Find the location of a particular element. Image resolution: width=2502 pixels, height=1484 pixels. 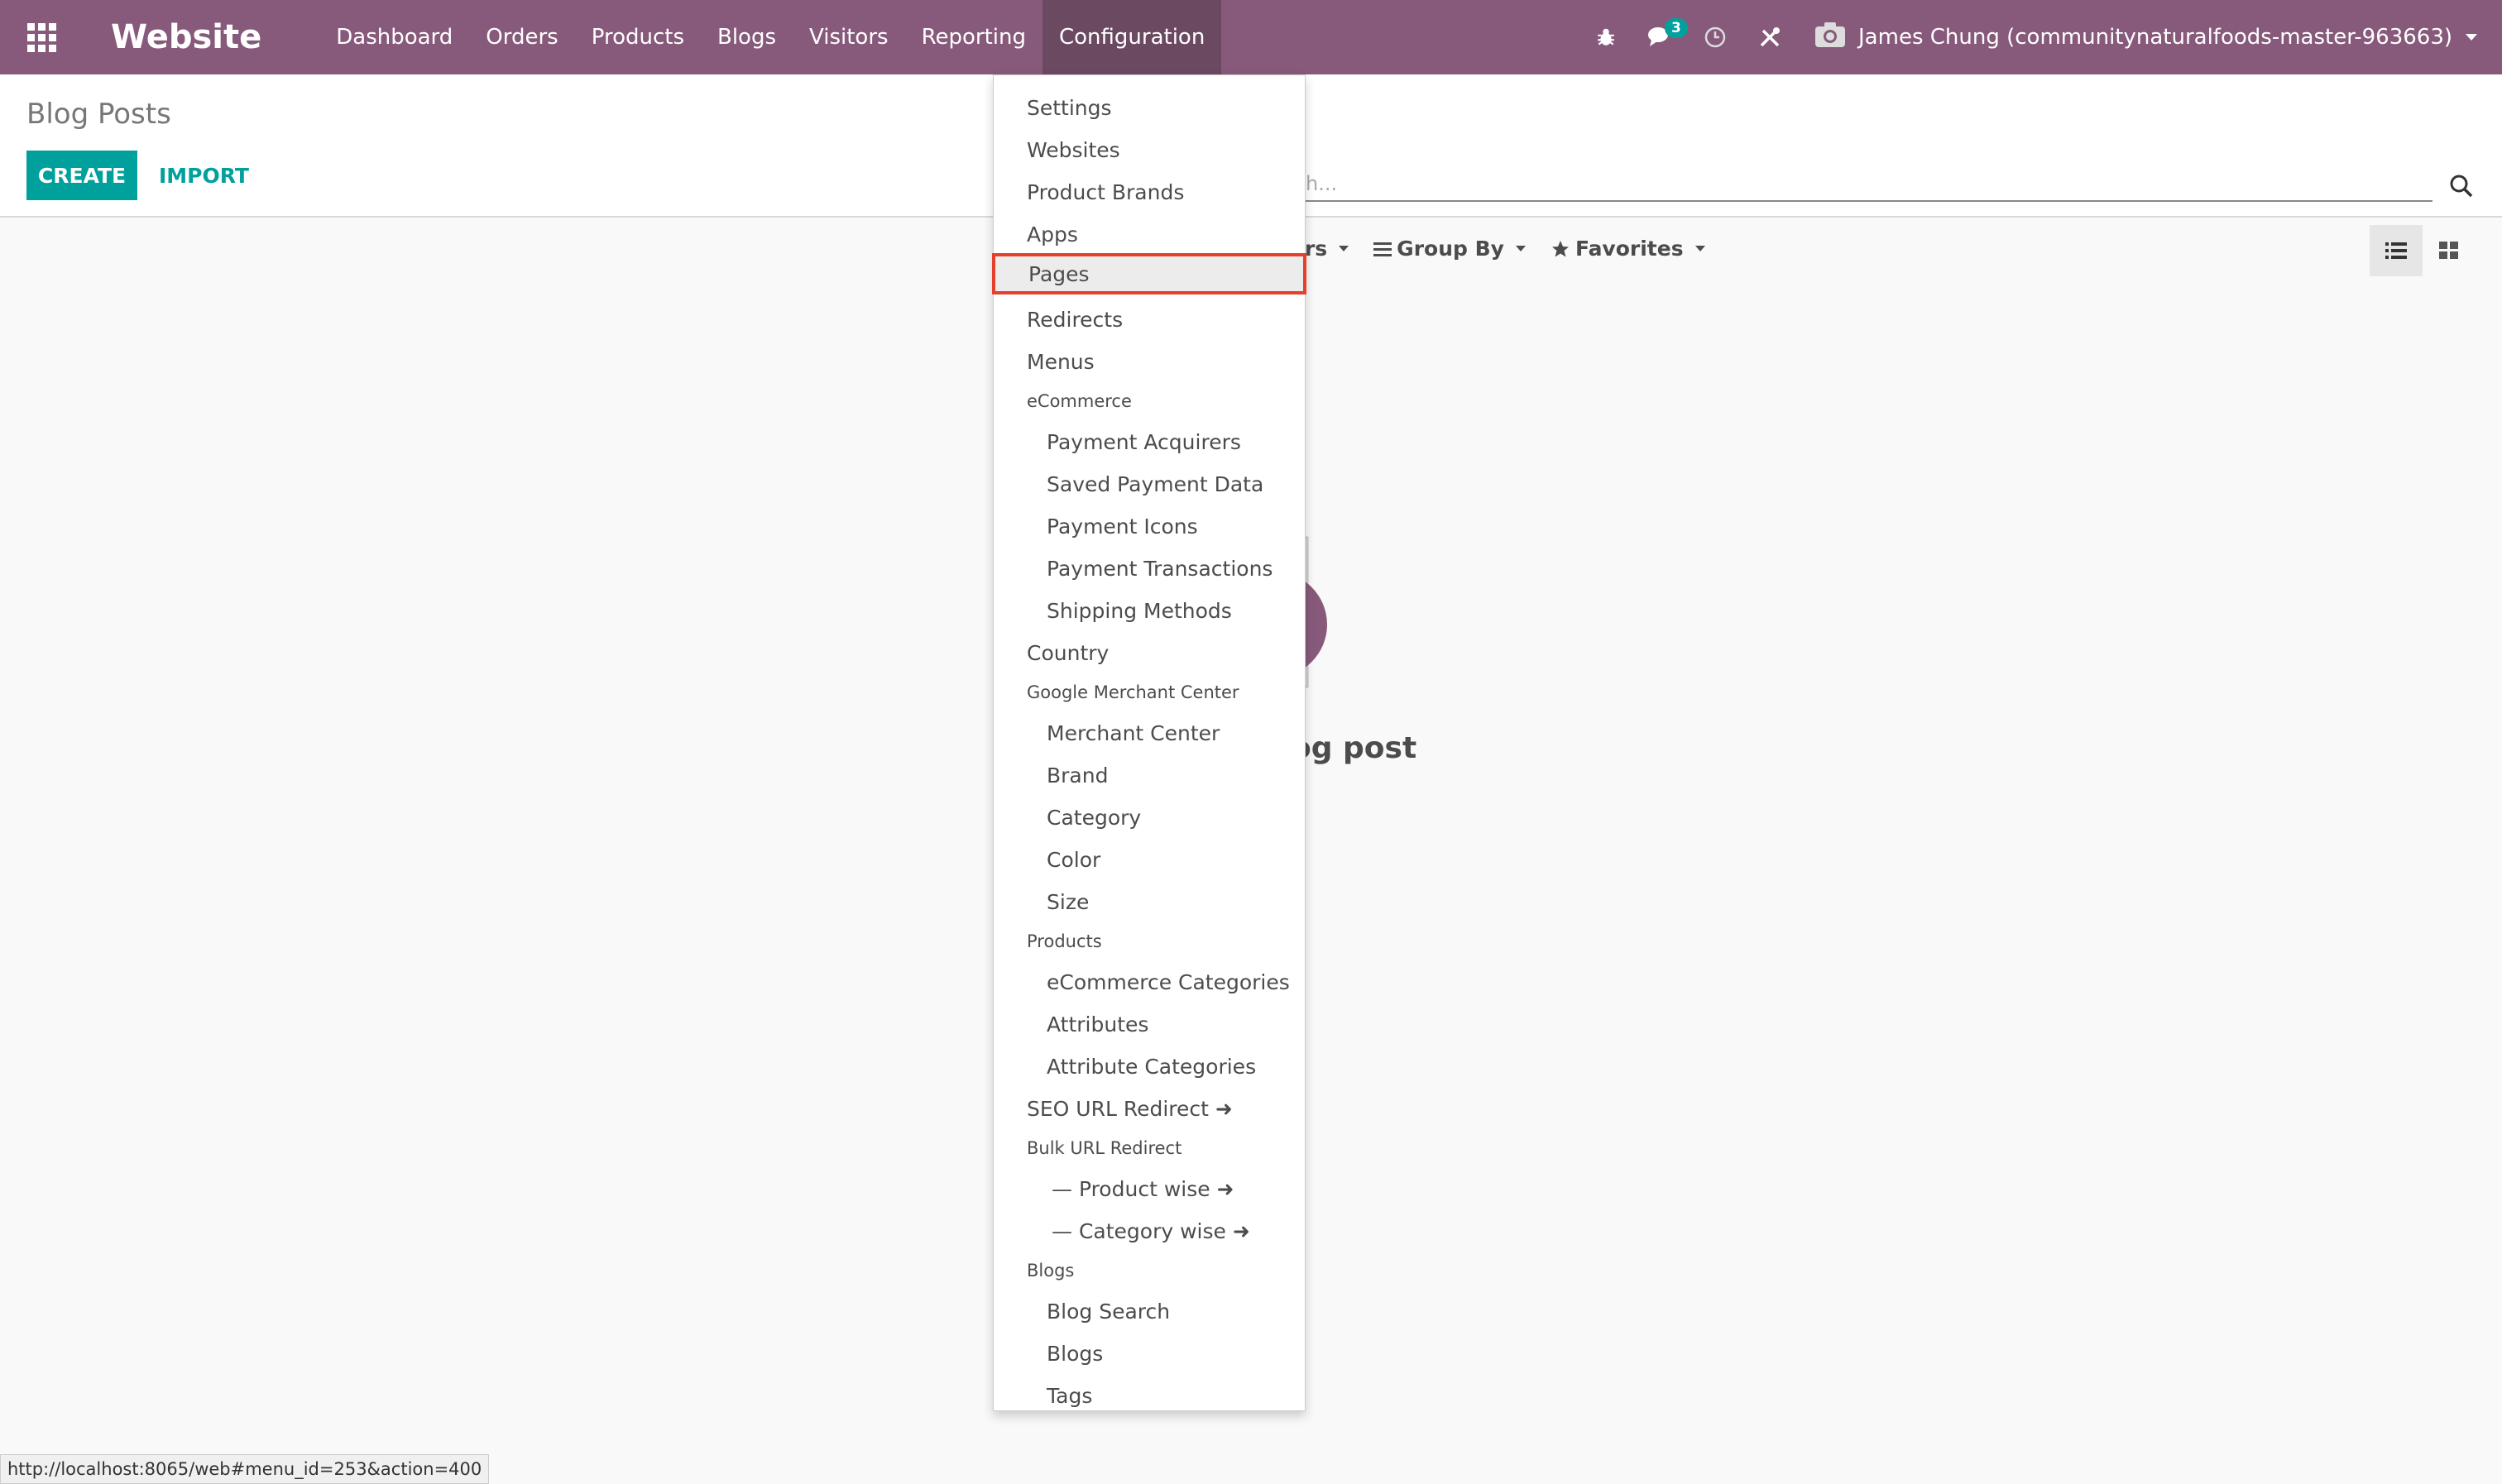

group-by-dropdown: Group By is located at coordinates (1449, 249).